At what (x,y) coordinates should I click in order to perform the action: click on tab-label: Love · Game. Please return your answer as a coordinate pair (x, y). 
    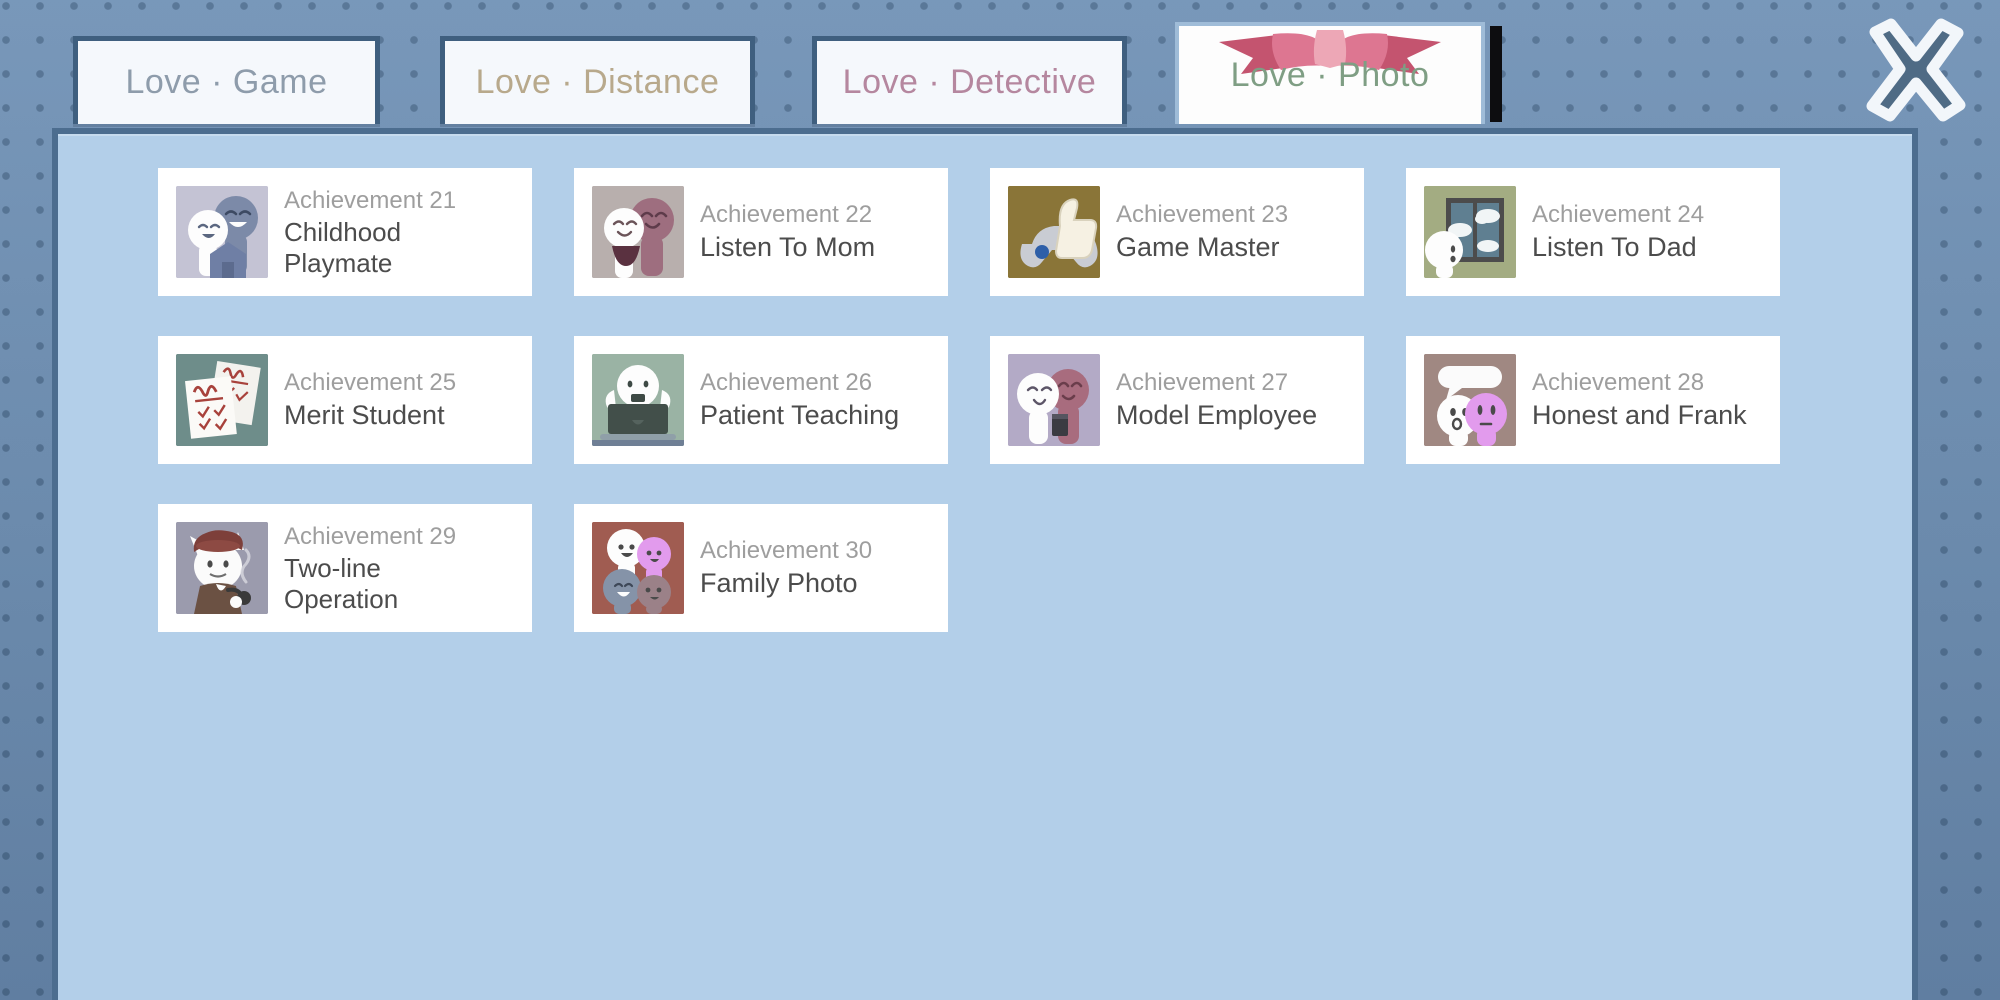
    Looking at the image, I should click on (226, 82).